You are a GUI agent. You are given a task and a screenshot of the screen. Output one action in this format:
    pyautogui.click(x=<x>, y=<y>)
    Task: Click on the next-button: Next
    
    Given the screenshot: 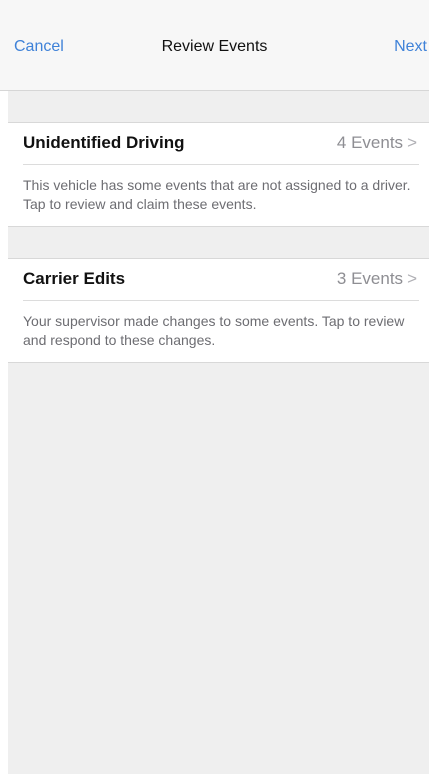 What is the action you would take?
    pyautogui.click(x=410, y=47)
    